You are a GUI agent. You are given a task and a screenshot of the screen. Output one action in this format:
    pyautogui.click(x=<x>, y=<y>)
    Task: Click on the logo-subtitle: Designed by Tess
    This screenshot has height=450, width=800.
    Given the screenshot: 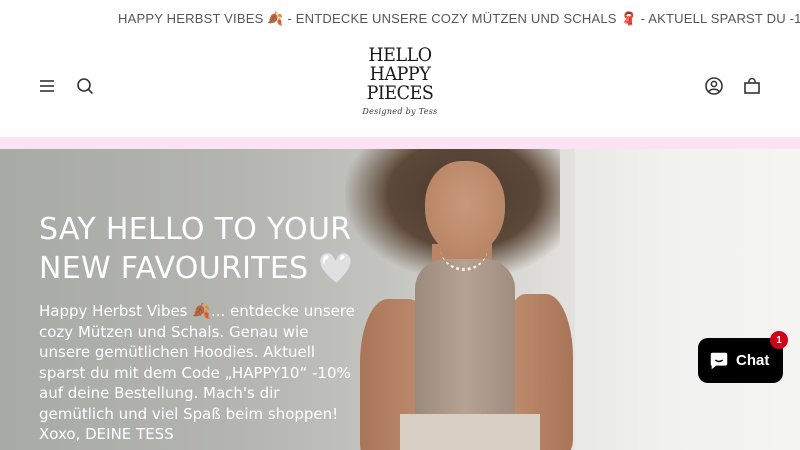 What is the action you would take?
    pyautogui.click(x=400, y=111)
    